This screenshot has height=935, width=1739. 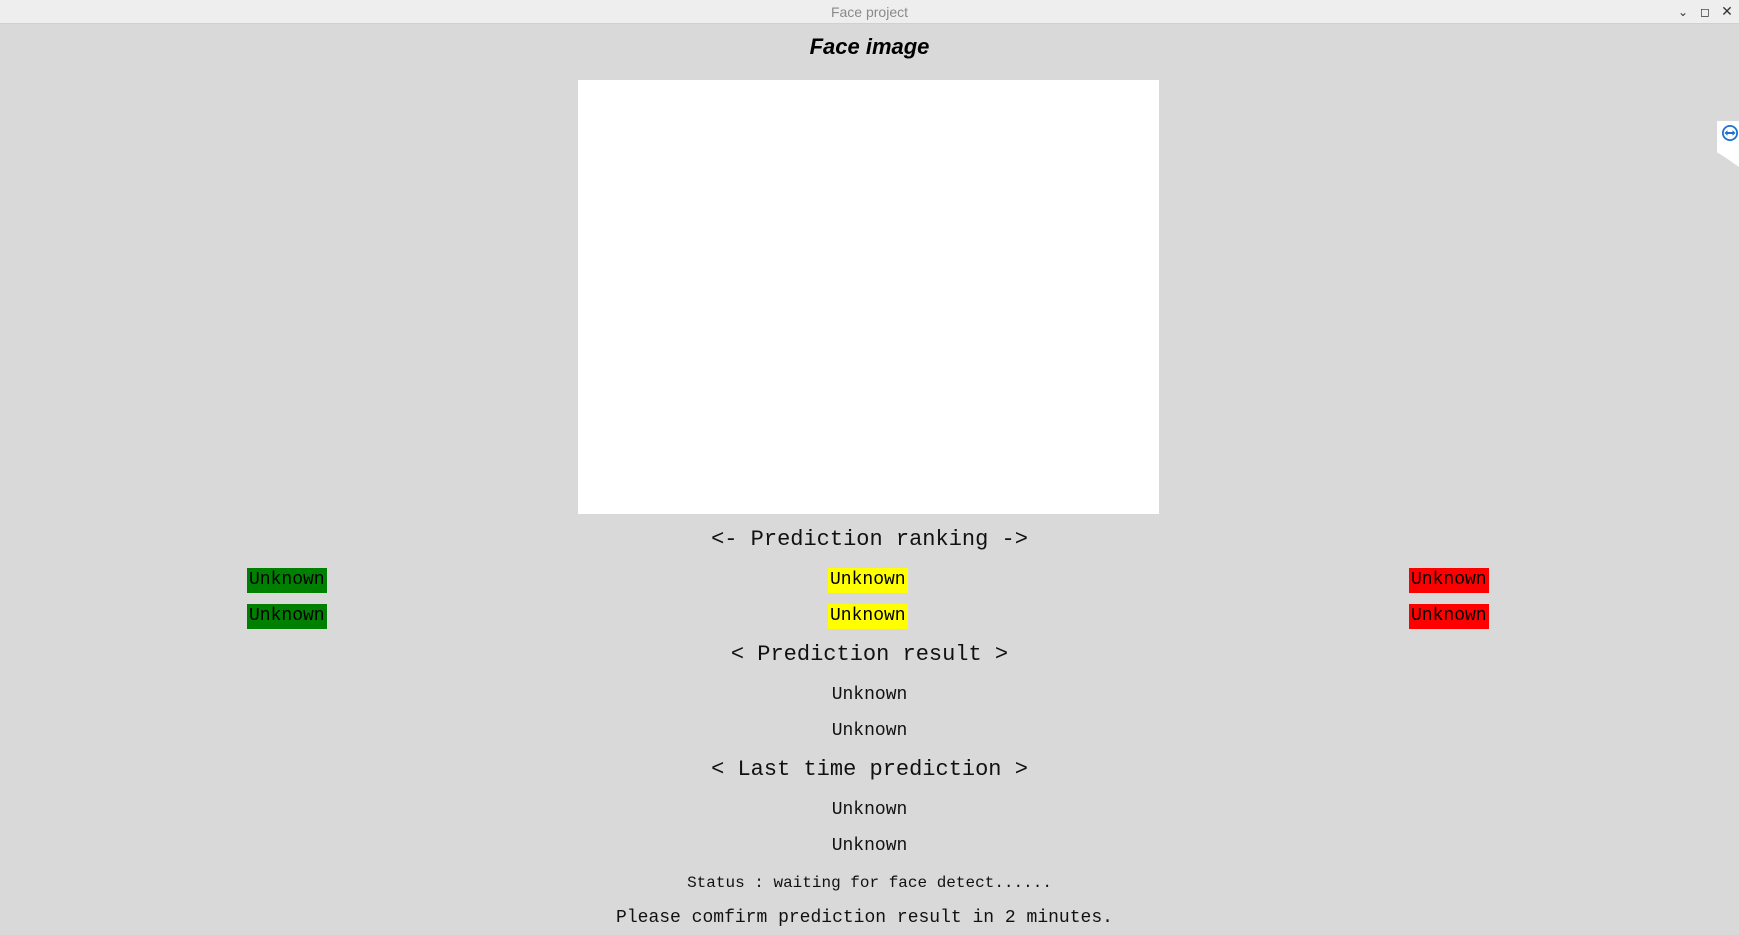 I want to click on ranking-chip-red-1: Unknown, so click(x=1449, y=580).